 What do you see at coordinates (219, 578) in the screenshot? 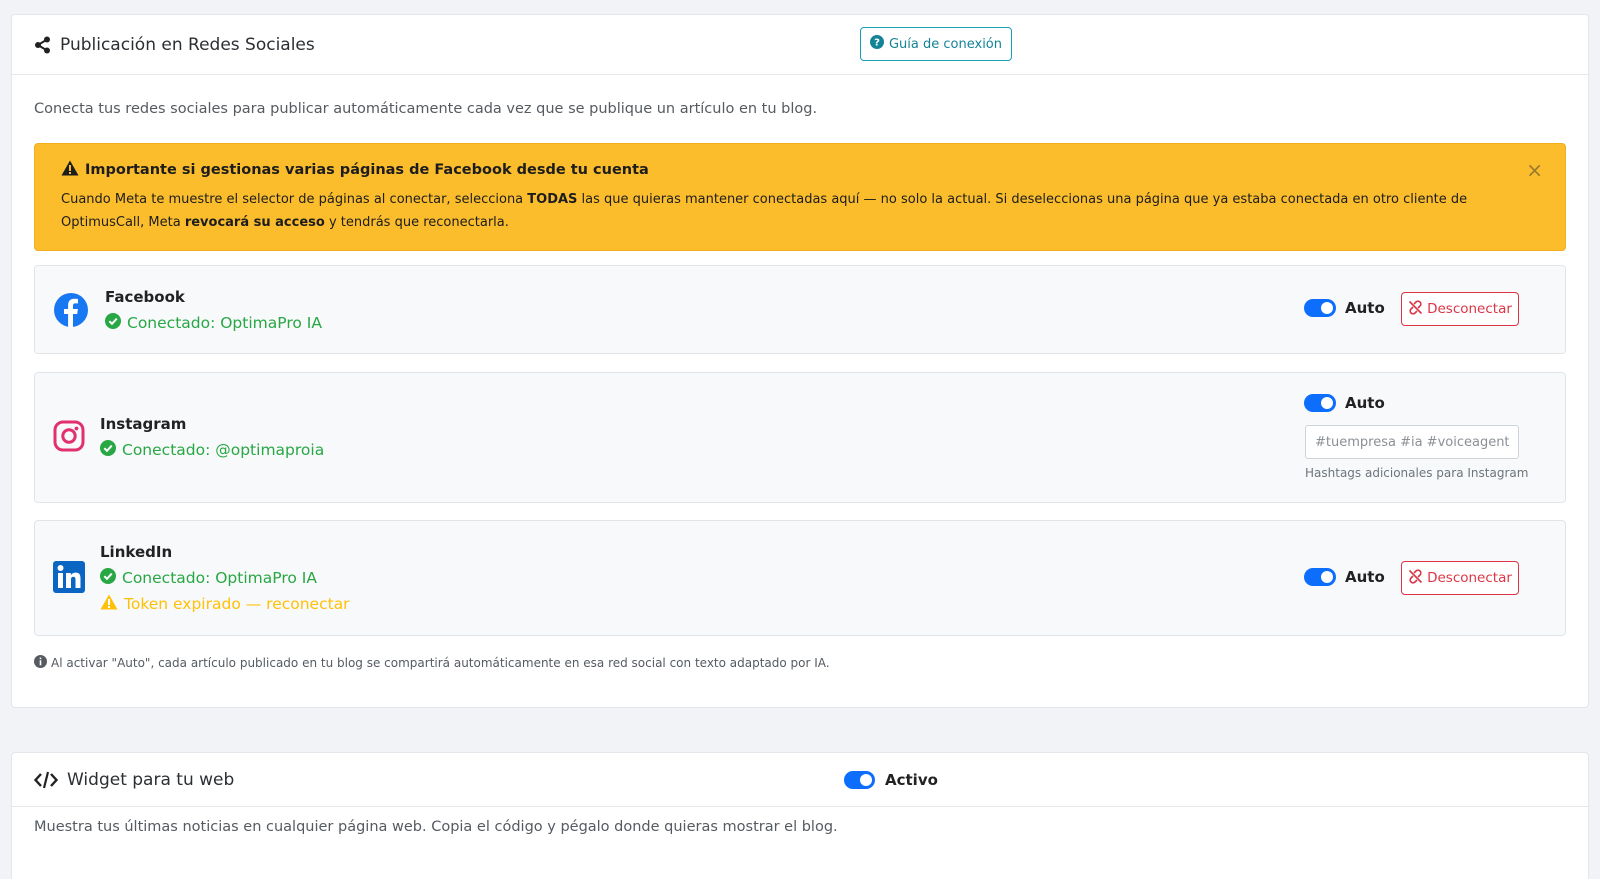
I see `linkedin-status-text: Conectado: OptimaPro IA` at bounding box center [219, 578].